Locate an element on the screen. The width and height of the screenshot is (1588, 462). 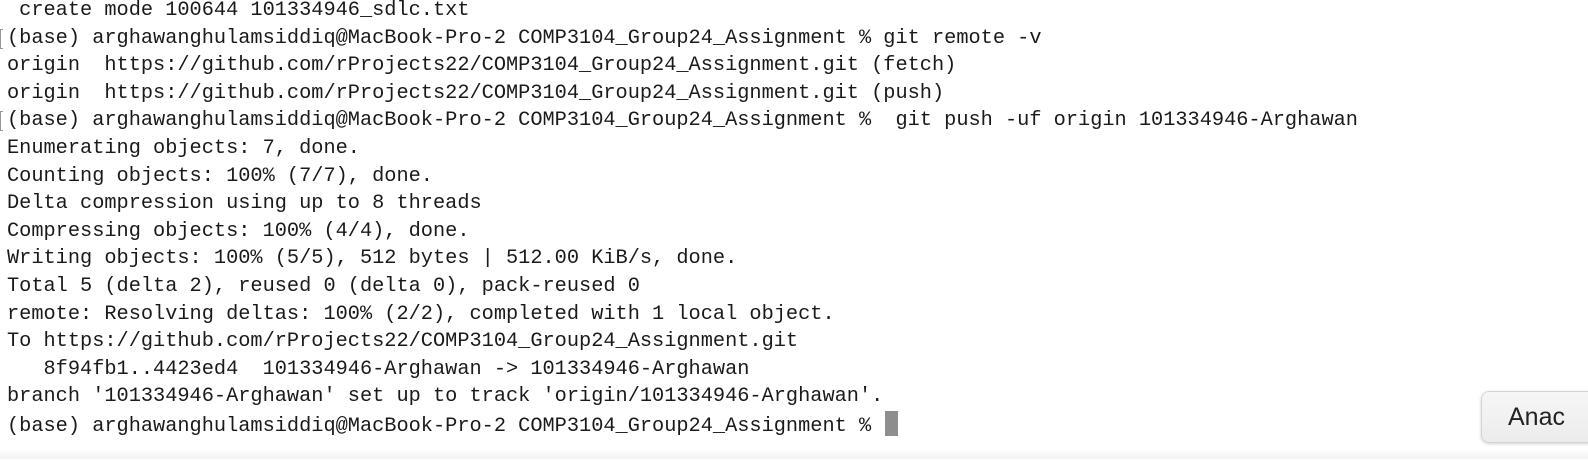
terminal-line-text: create mode 100644 101334946_sdlc.txt is located at coordinates (238, 11).